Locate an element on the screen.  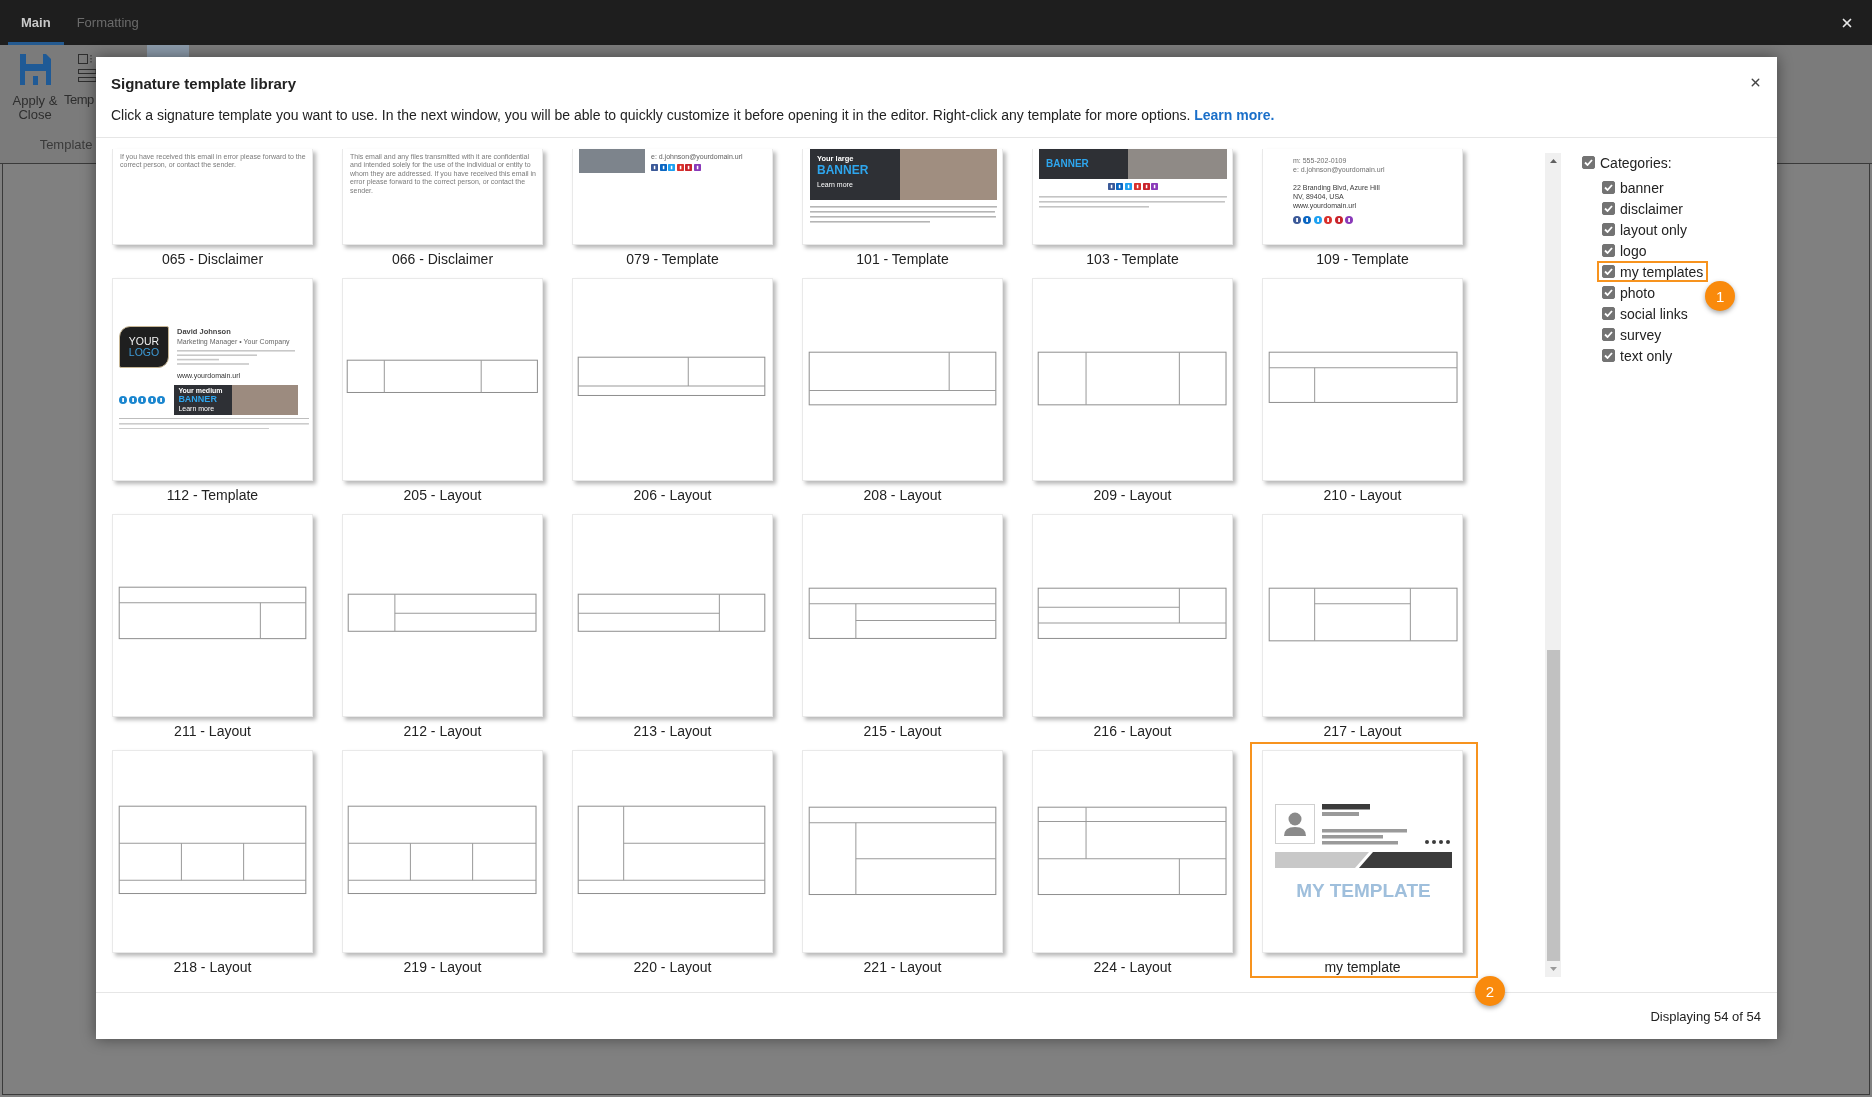
category-checkbox: social links is located at coordinates (1645, 313).